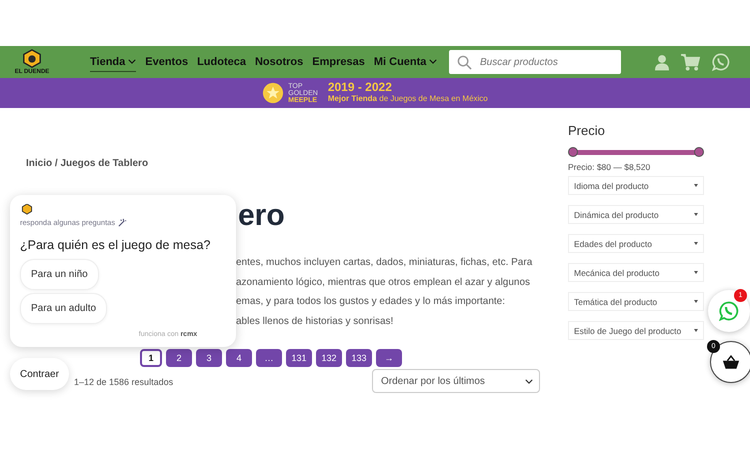 The height and width of the screenshot is (450, 750). I want to click on description-line: emas, y para todos los gustos y edades y lo más importante:, so click(371, 302).